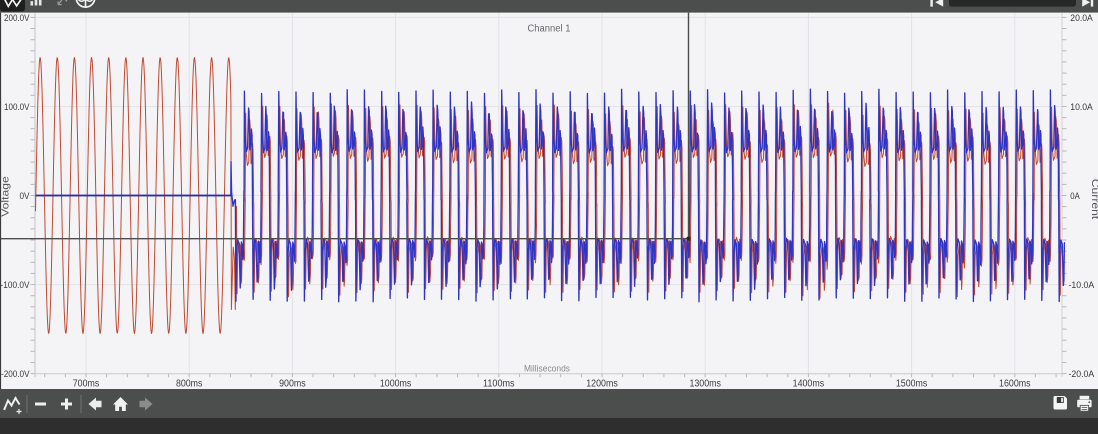  Describe the element at coordinates (1082, 374) in the screenshot. I see `svg-text: -20.0A` at that location.